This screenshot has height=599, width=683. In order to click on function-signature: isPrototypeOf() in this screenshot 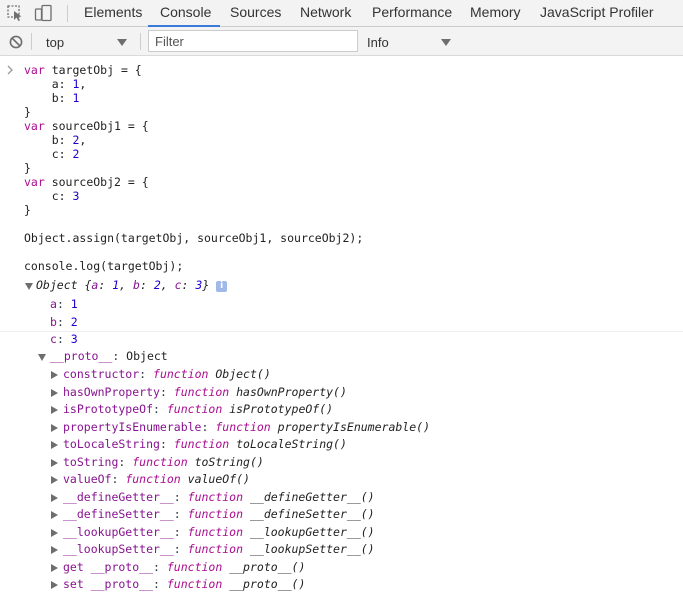, I will do `click(281, 409)`.